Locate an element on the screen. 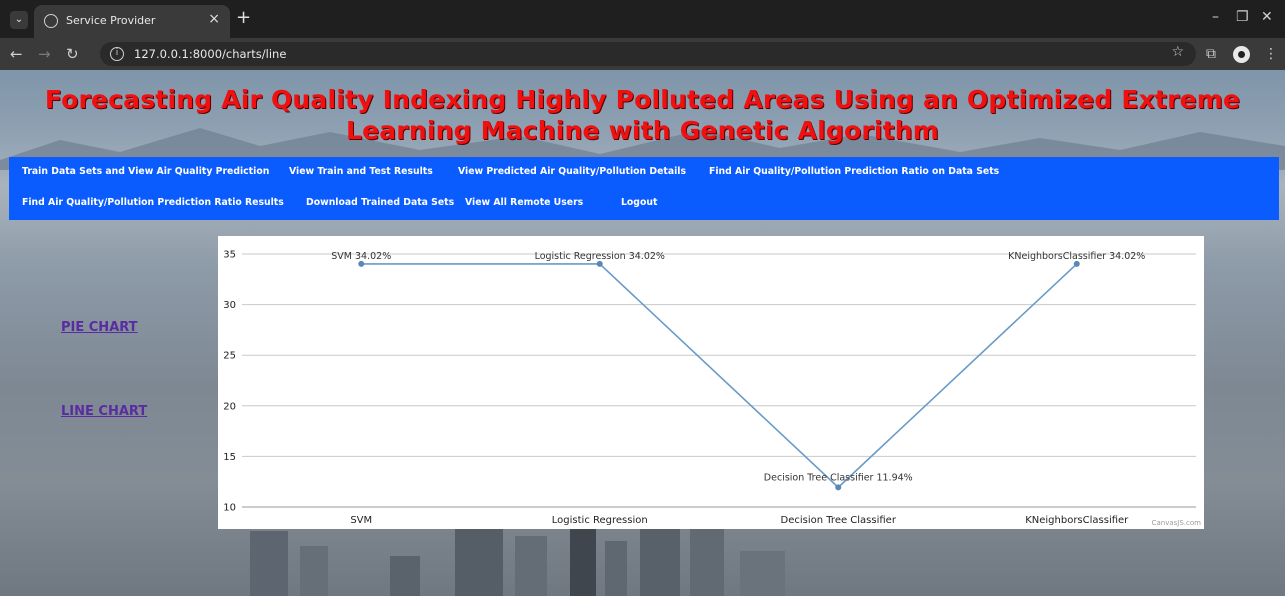 The width and height of the screenshot is (1285, 596). close-window-icon: ✕ is located at coordinates (1267, 17).